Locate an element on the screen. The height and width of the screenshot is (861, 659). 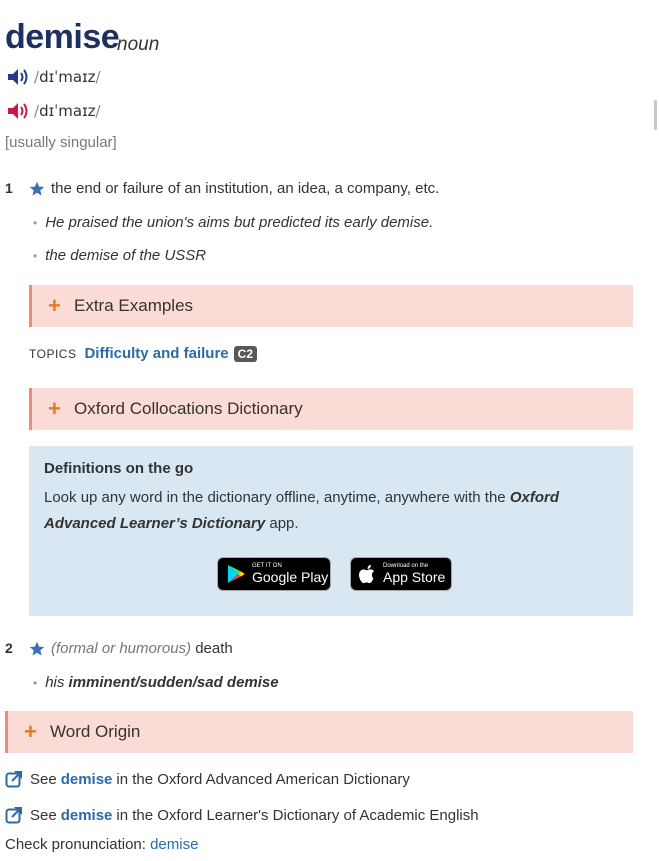
pron-us-row: /dɪˈmaɪz/ is located at coordinates (54, 111).